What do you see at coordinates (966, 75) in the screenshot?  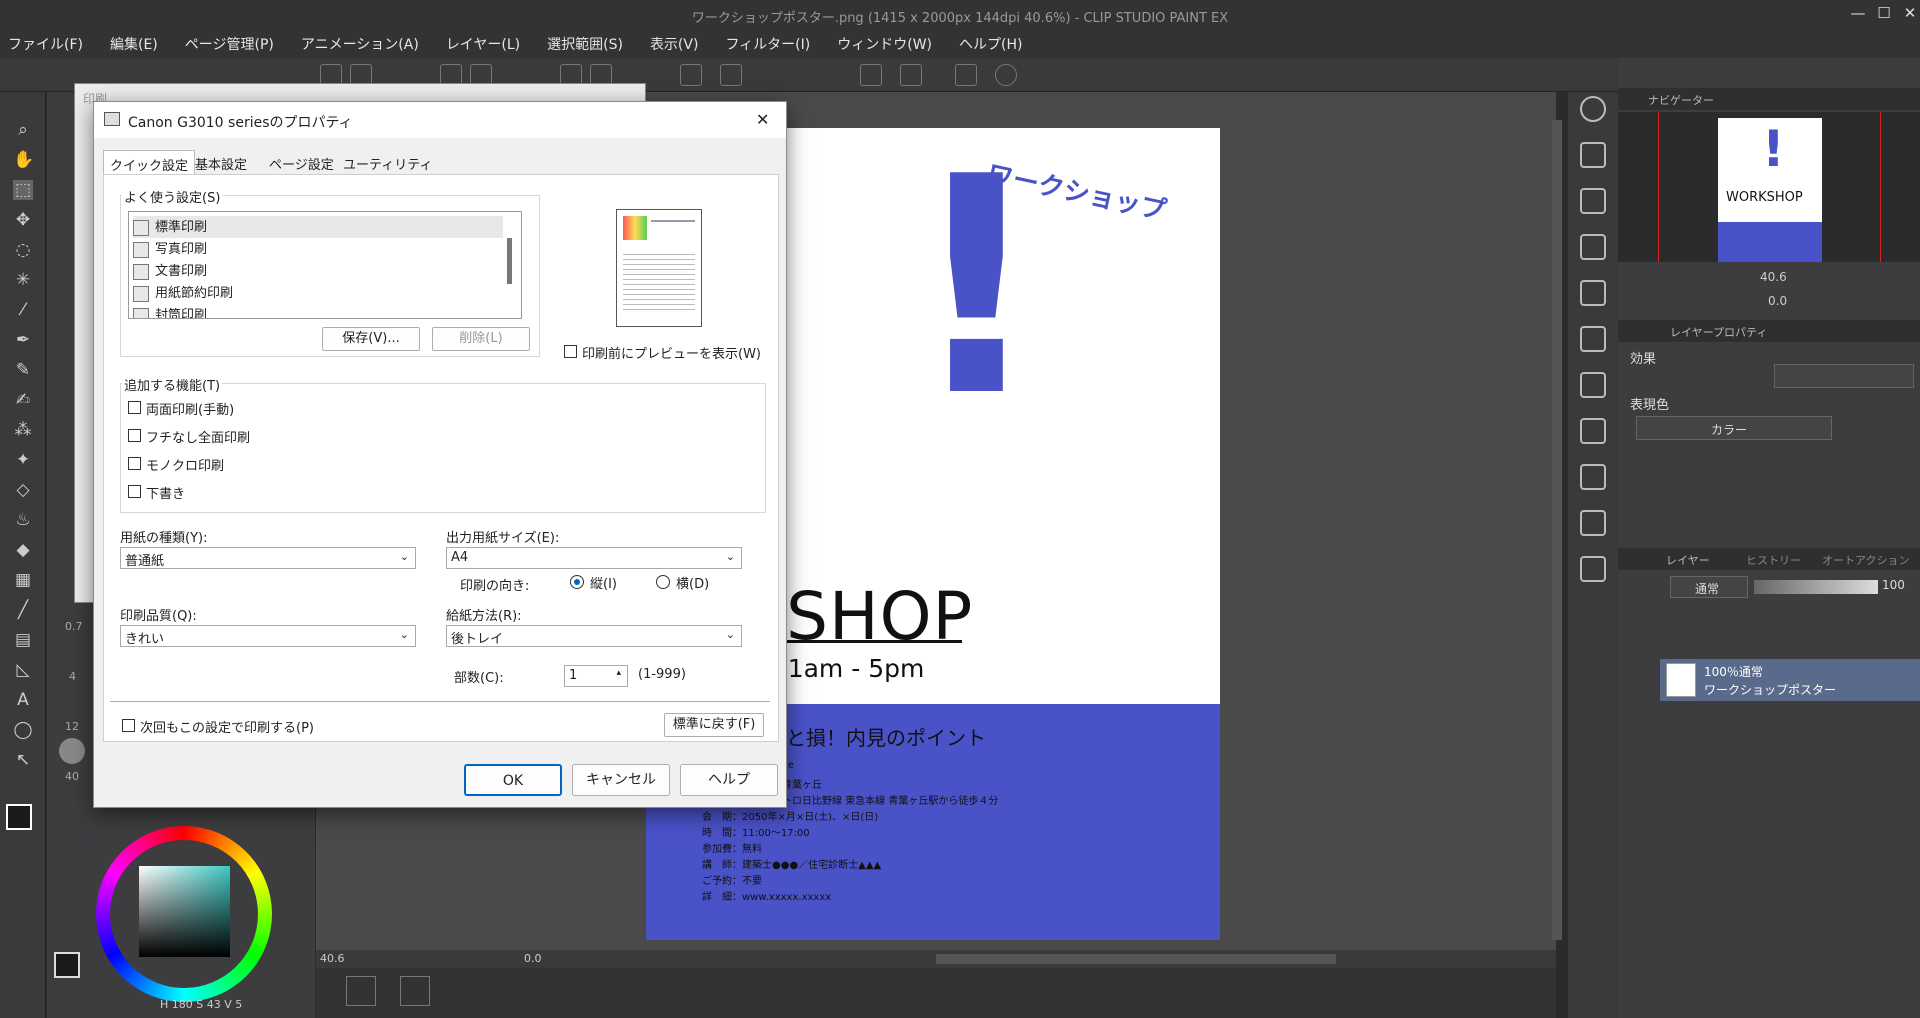 I see `device-icon` at bounding box center [966, 75].